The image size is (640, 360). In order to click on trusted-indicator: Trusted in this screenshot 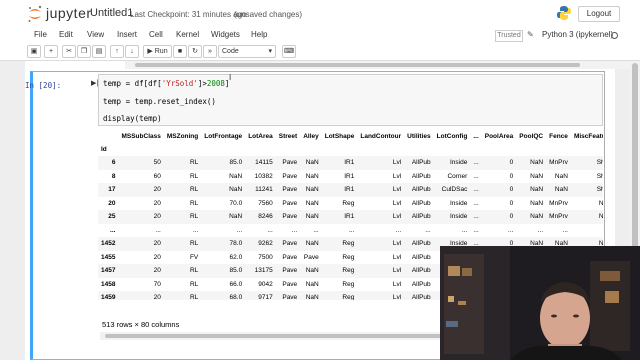, I will do `click(509, 36)`.